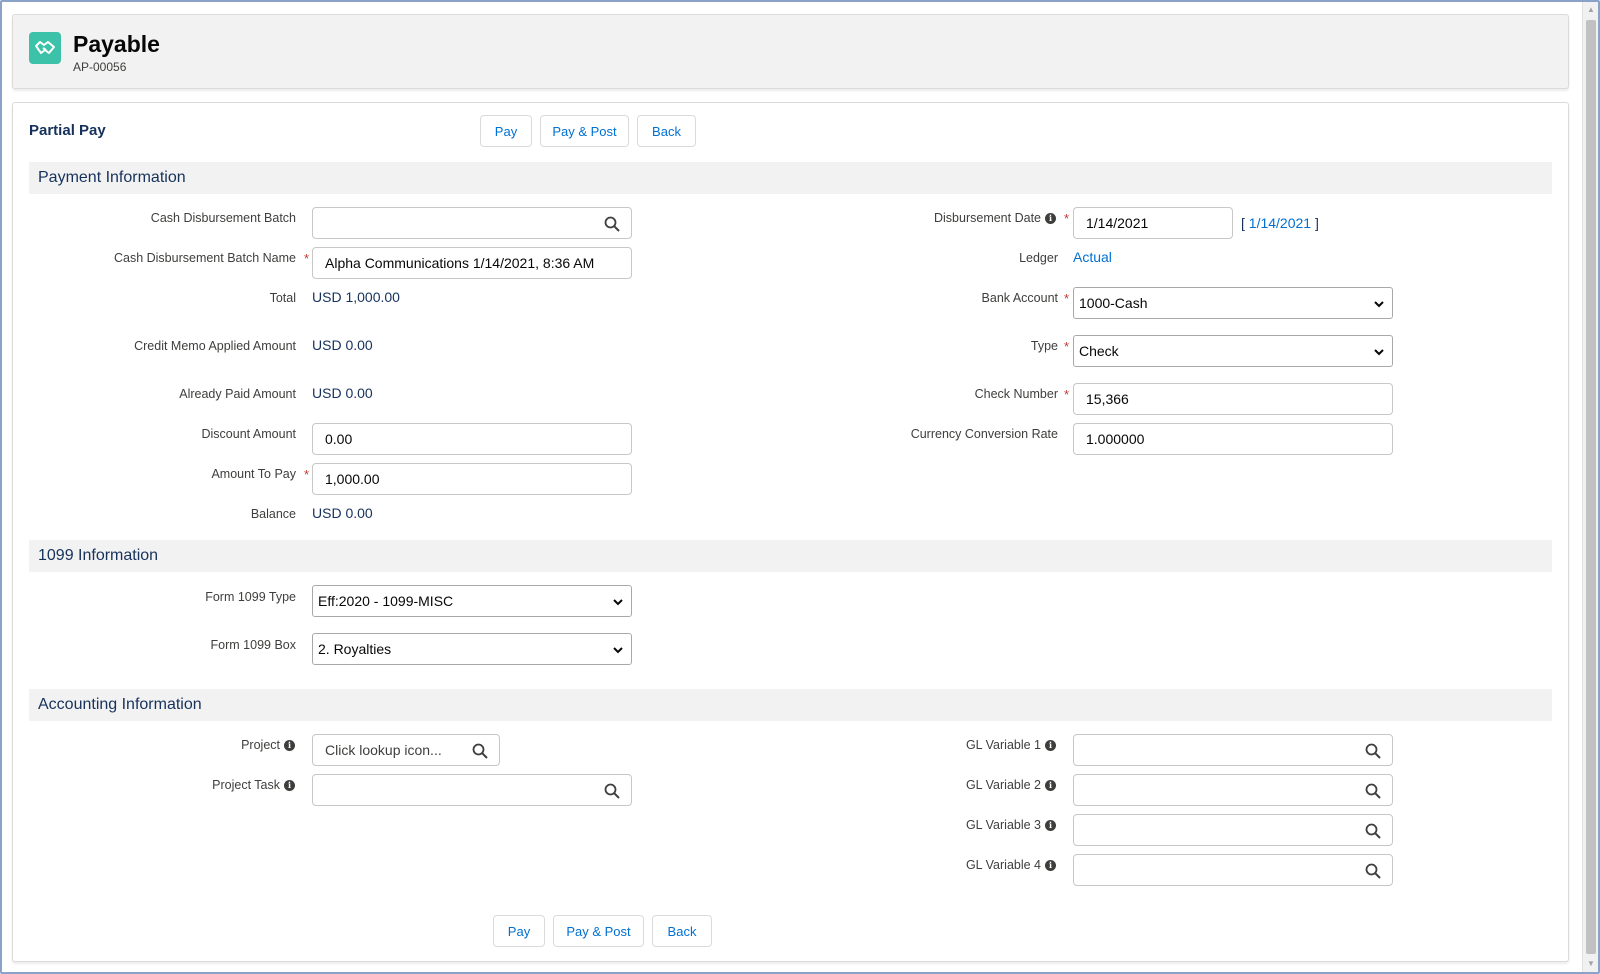 This screenshot has height=974, width=1600. I want to click on gl-variable-4-lookup, so click(1233, 870).